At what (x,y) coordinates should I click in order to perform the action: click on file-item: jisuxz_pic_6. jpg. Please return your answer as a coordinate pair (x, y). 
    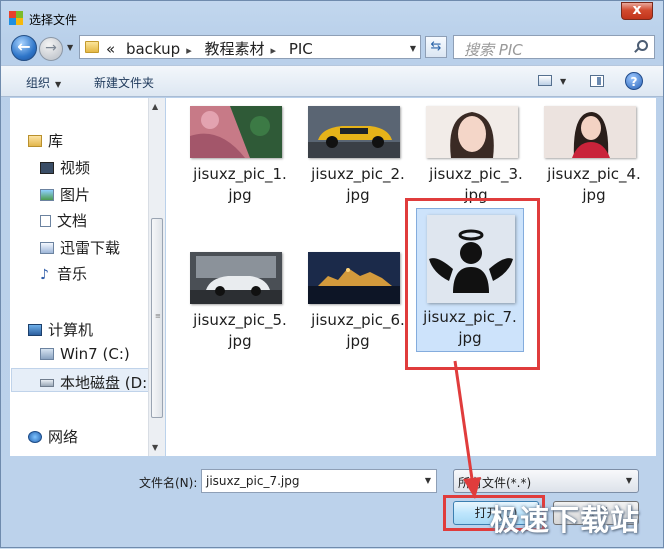
    Looking at the image, I should click on (351, 319).